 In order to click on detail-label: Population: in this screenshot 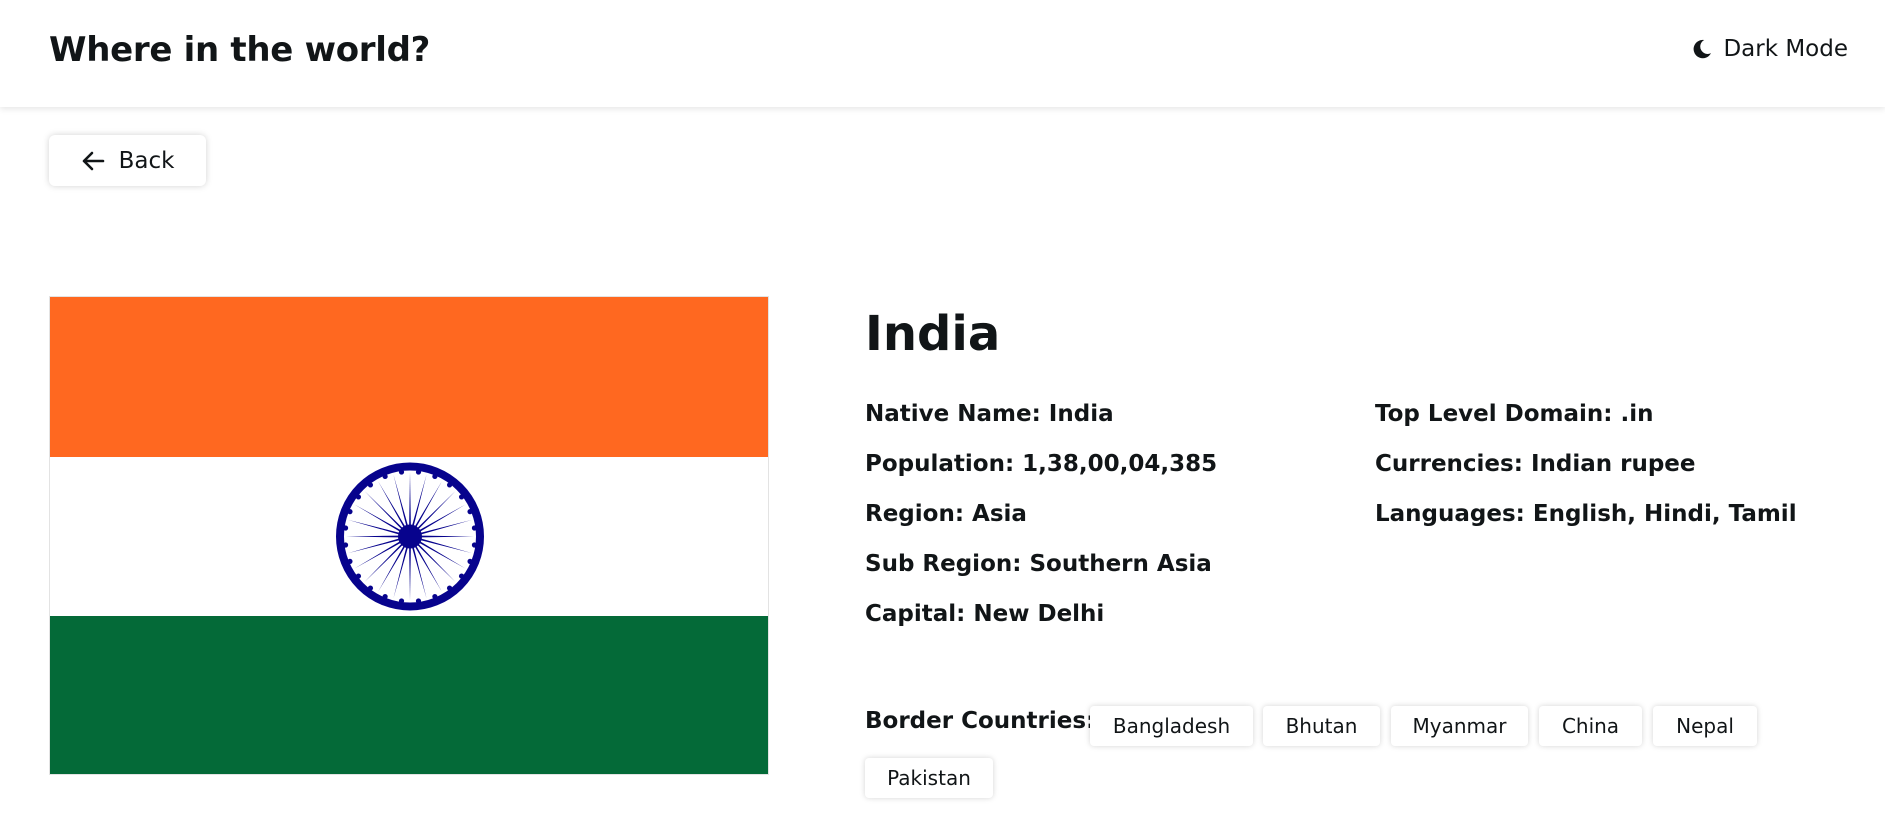, I will do `click(940, 464)`.